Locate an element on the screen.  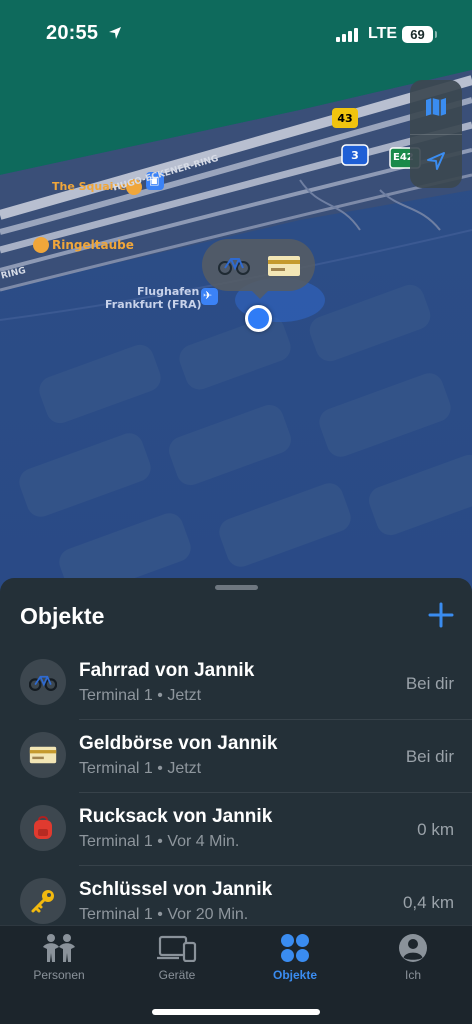
poi-ringeltaube-label: Ringeltaube is located at coordinates (93, 245).